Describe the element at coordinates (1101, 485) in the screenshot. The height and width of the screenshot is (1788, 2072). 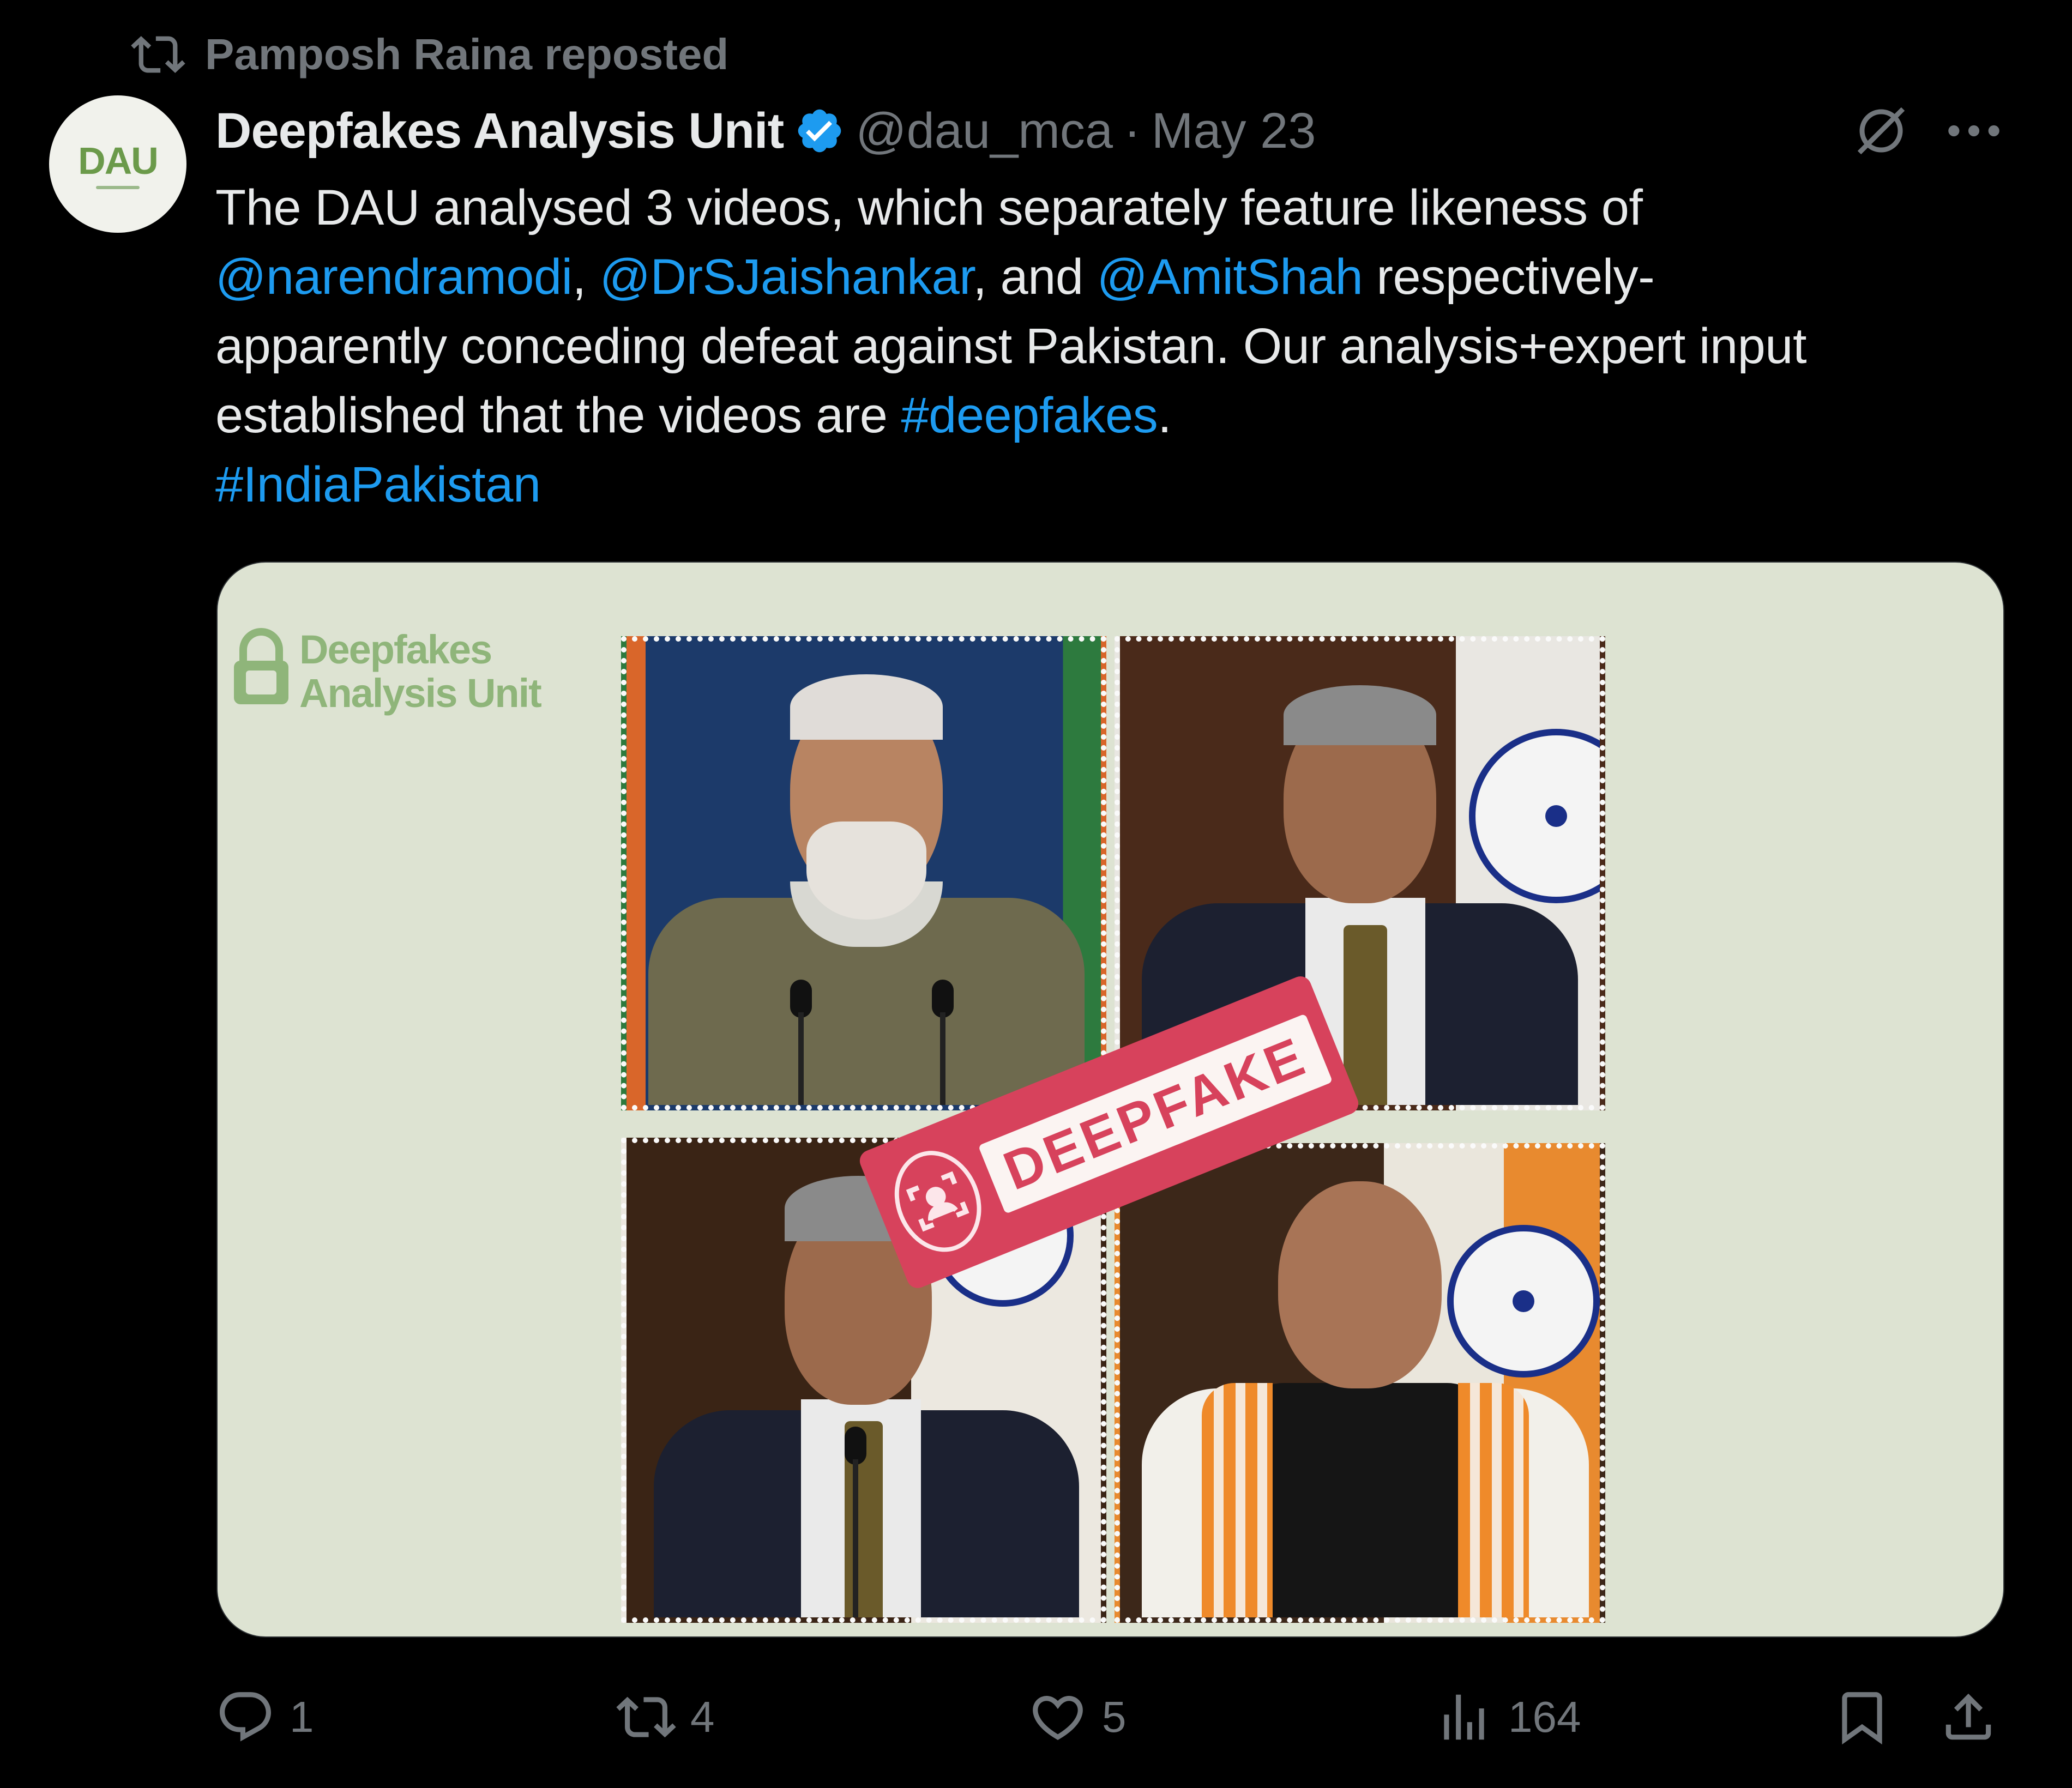
I see `tweet-text-line: #IndiaPakistan` at that location.